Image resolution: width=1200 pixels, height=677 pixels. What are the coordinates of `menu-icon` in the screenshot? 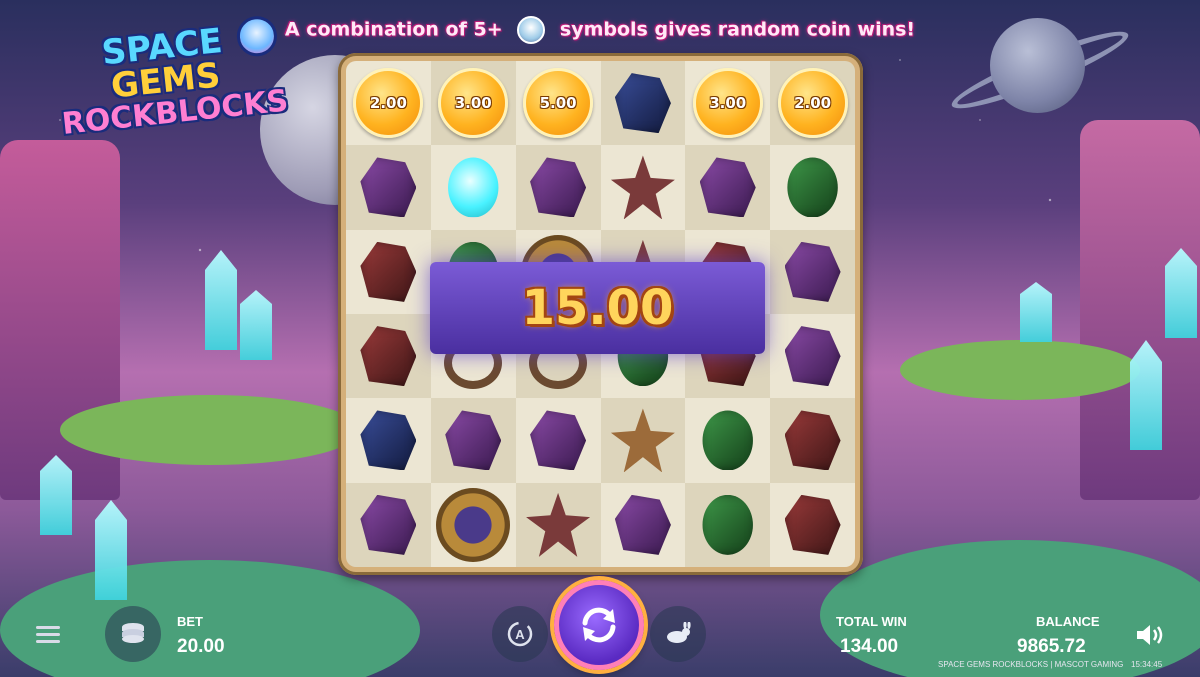 It's located at (48, 635).